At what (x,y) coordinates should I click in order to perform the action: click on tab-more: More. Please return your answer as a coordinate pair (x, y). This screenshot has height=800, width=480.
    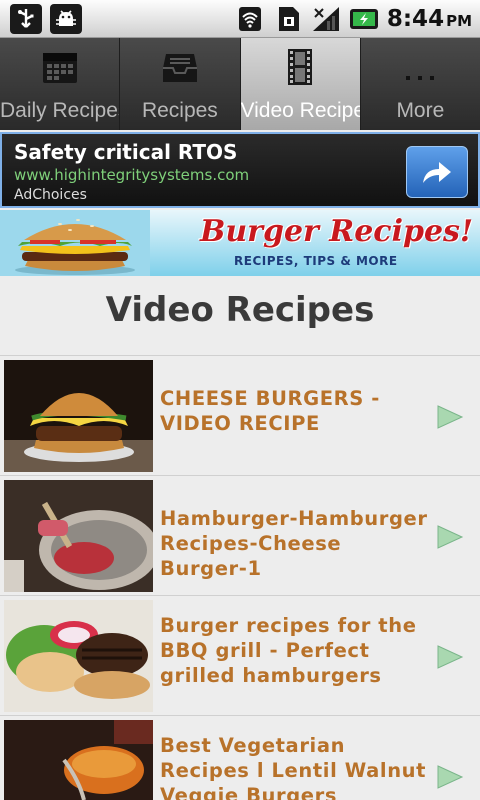
    Looking at the image, I should click on (420, 84).